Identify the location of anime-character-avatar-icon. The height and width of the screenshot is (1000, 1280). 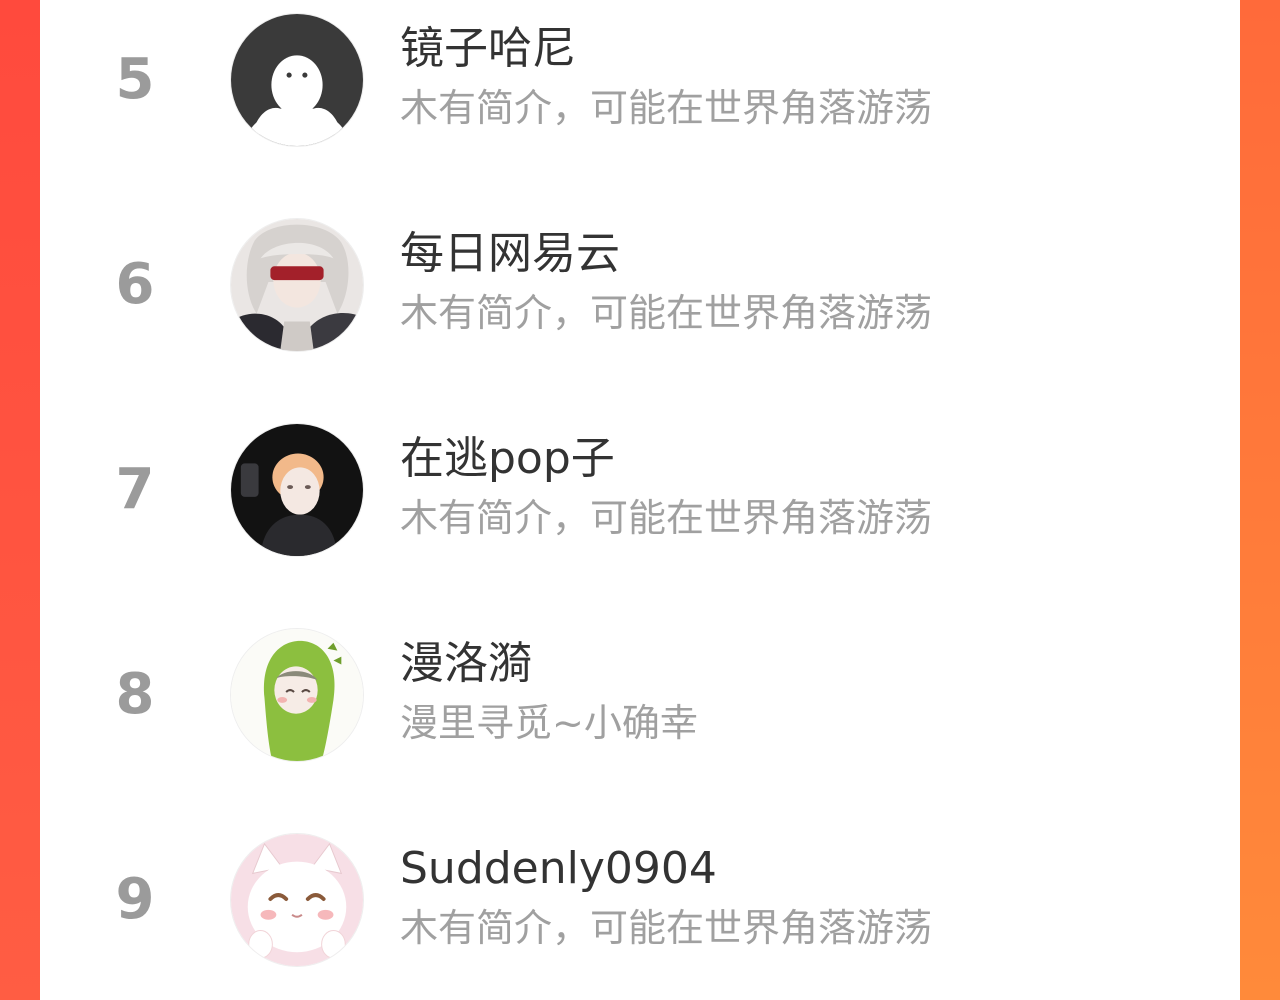
(297, 285).